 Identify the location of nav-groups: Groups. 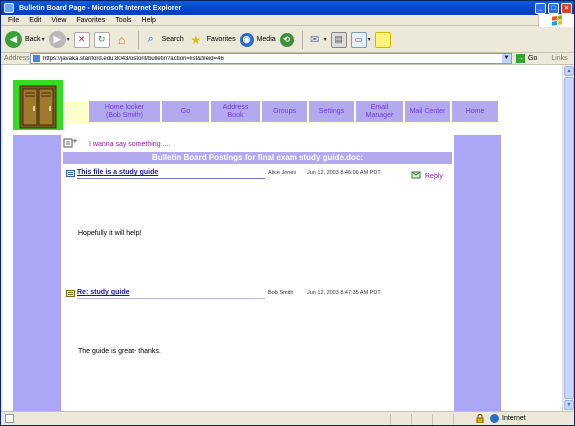
(285, 111).